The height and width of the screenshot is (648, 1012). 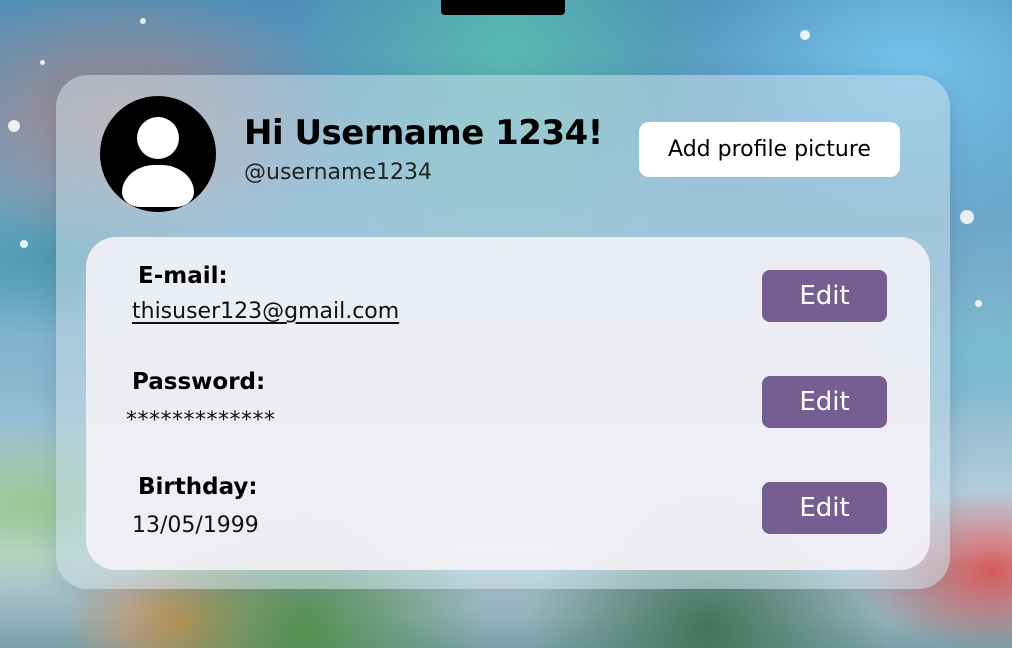 I want to click on password-value: *************, so click(x=201, y=420).